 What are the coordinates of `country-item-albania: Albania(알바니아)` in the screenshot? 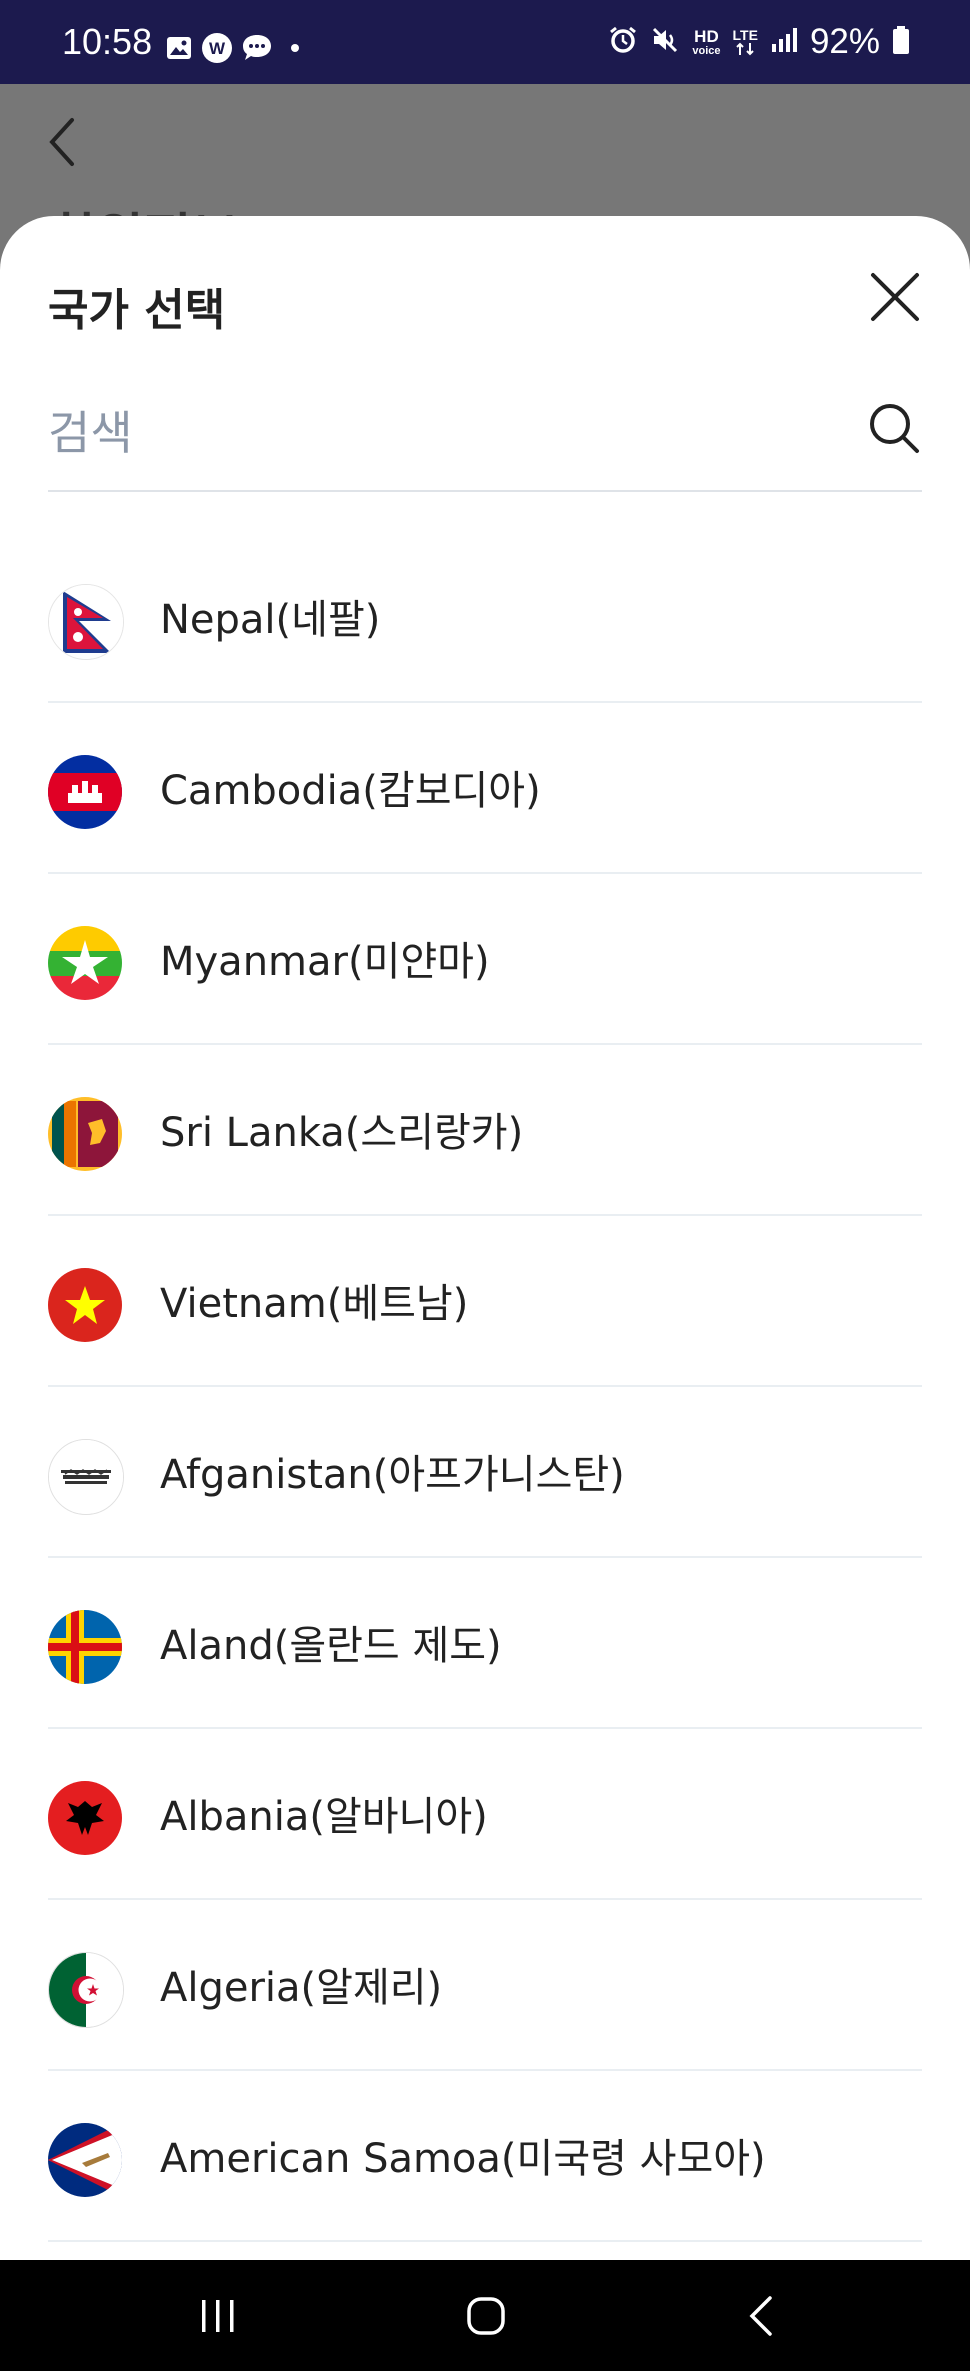 It's located at (485, 1814).